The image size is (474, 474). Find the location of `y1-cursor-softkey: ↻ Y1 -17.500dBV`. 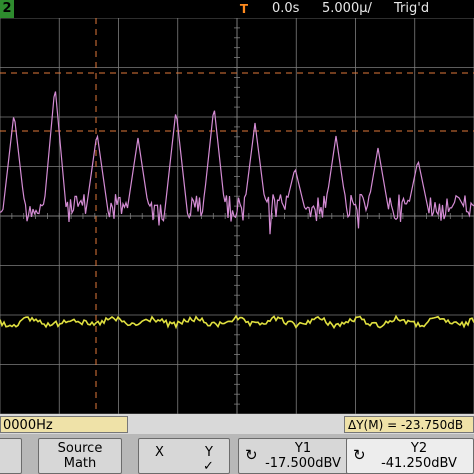

y1-cursor-softkey: ↻ Y1 -17.500dBV is located at coordinates (294, 456).